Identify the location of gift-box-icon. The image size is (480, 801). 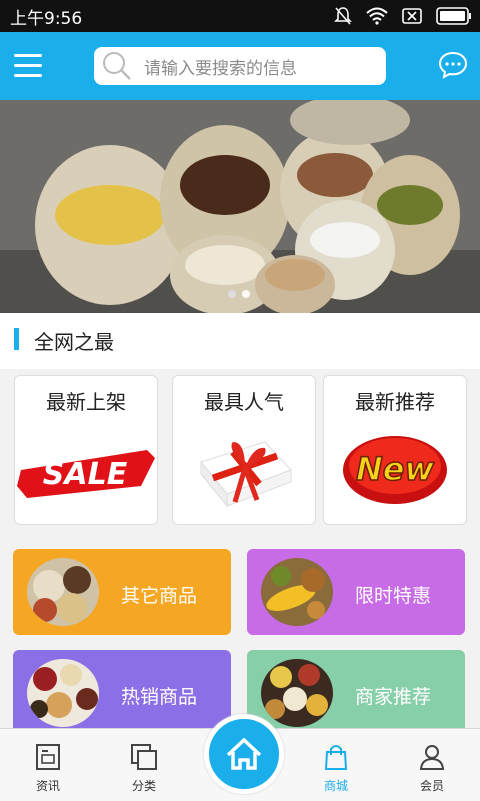
(246, 474).